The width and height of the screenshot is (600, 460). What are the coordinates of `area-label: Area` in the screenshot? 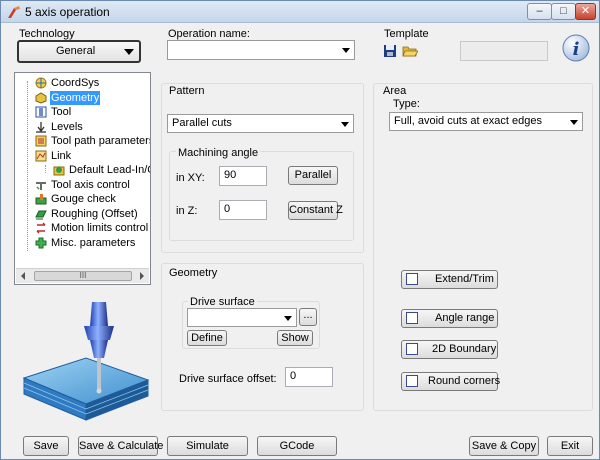 It's located at (395, 91).